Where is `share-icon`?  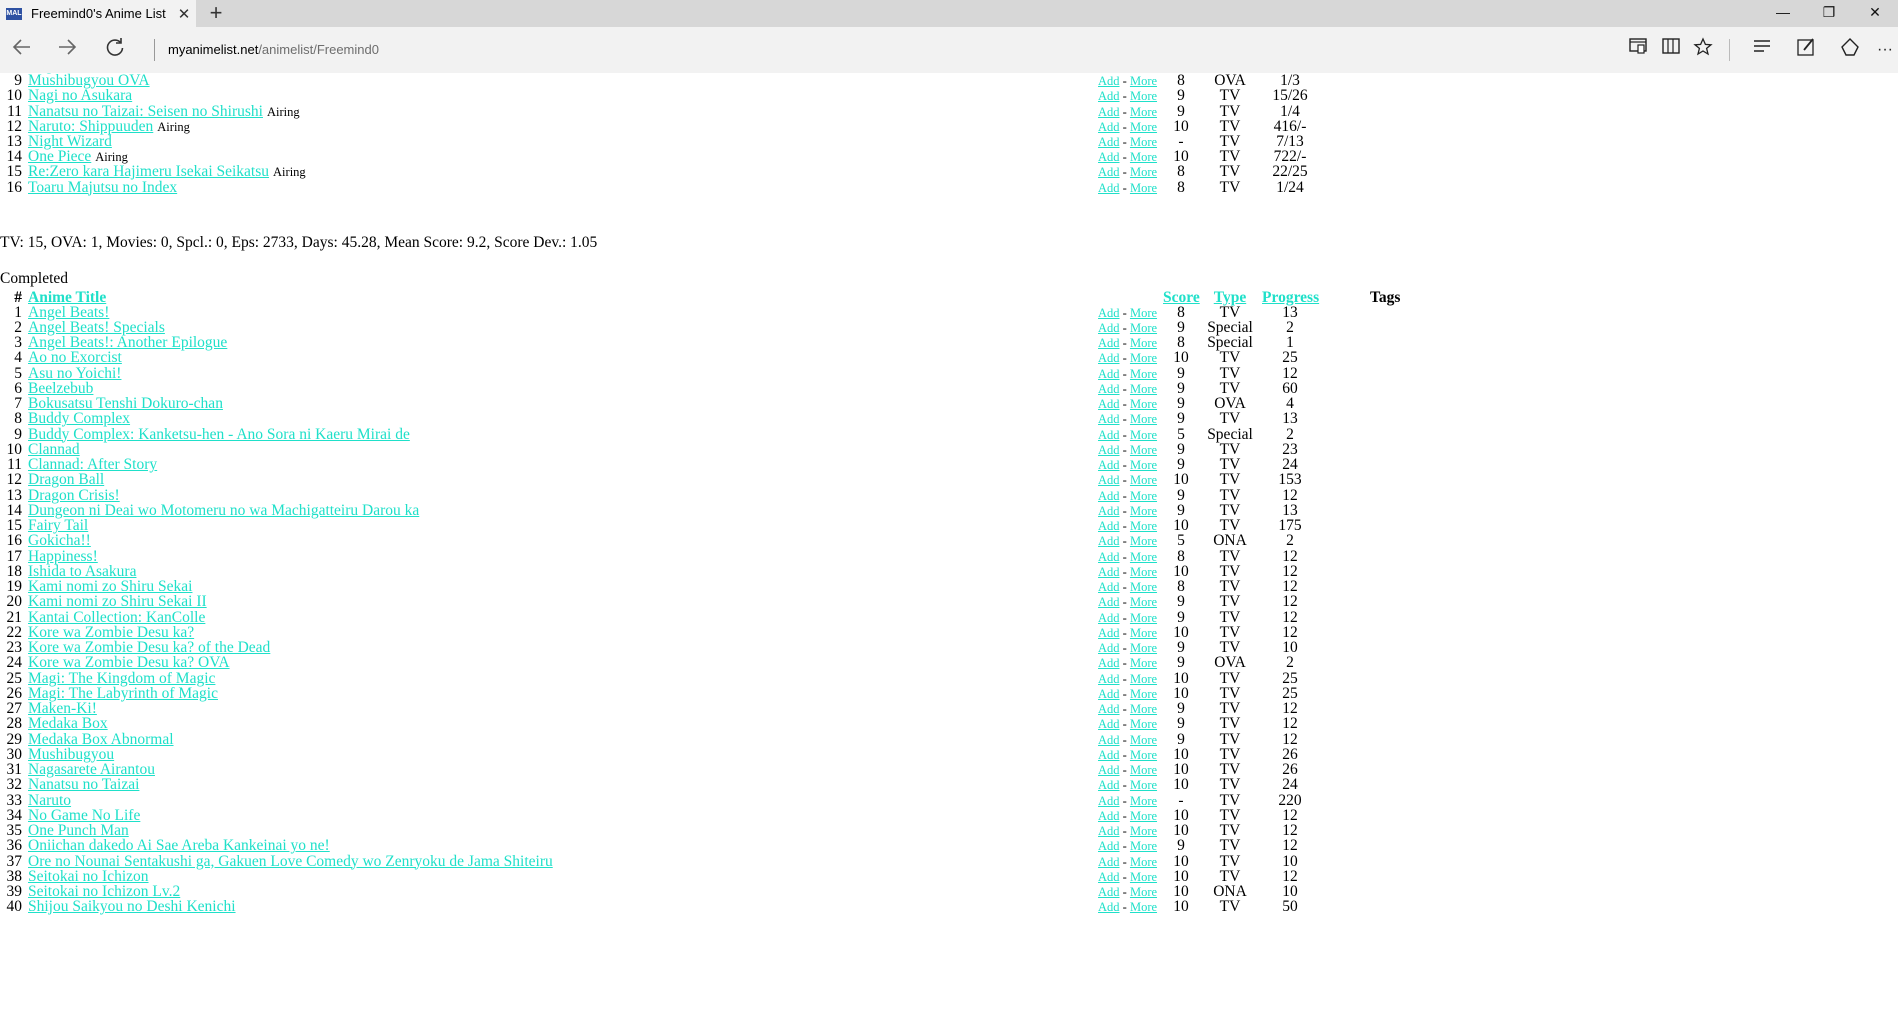 share-icon is located at coordinates (1850, 50).